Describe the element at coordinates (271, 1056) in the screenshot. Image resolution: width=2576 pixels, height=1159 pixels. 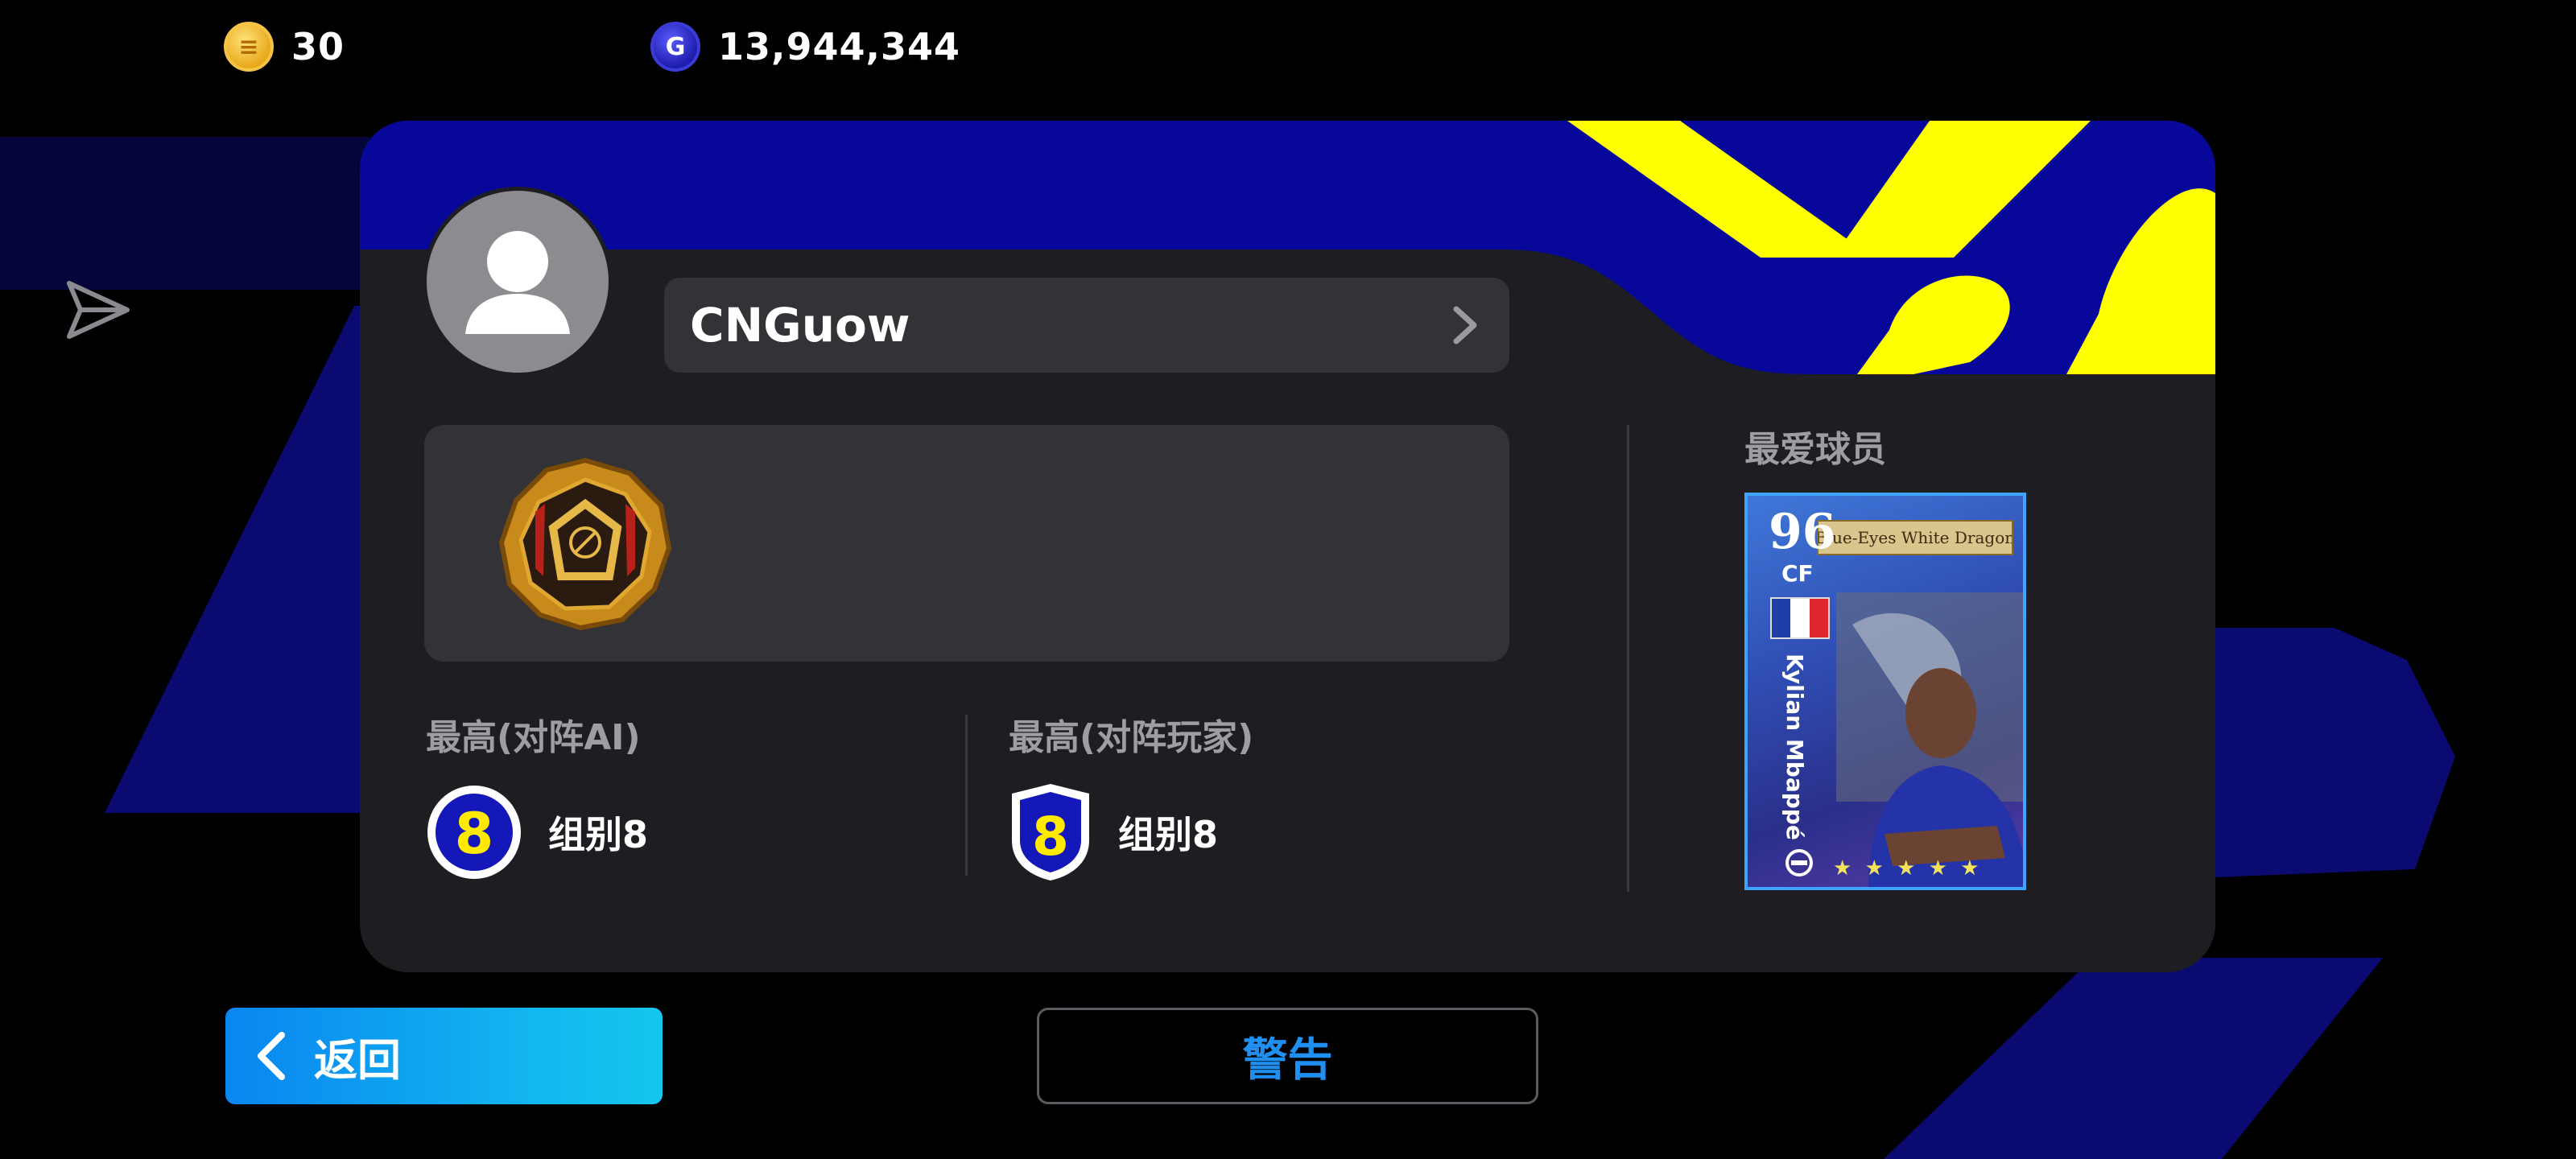
I see `chevron-left-icon` at that location.